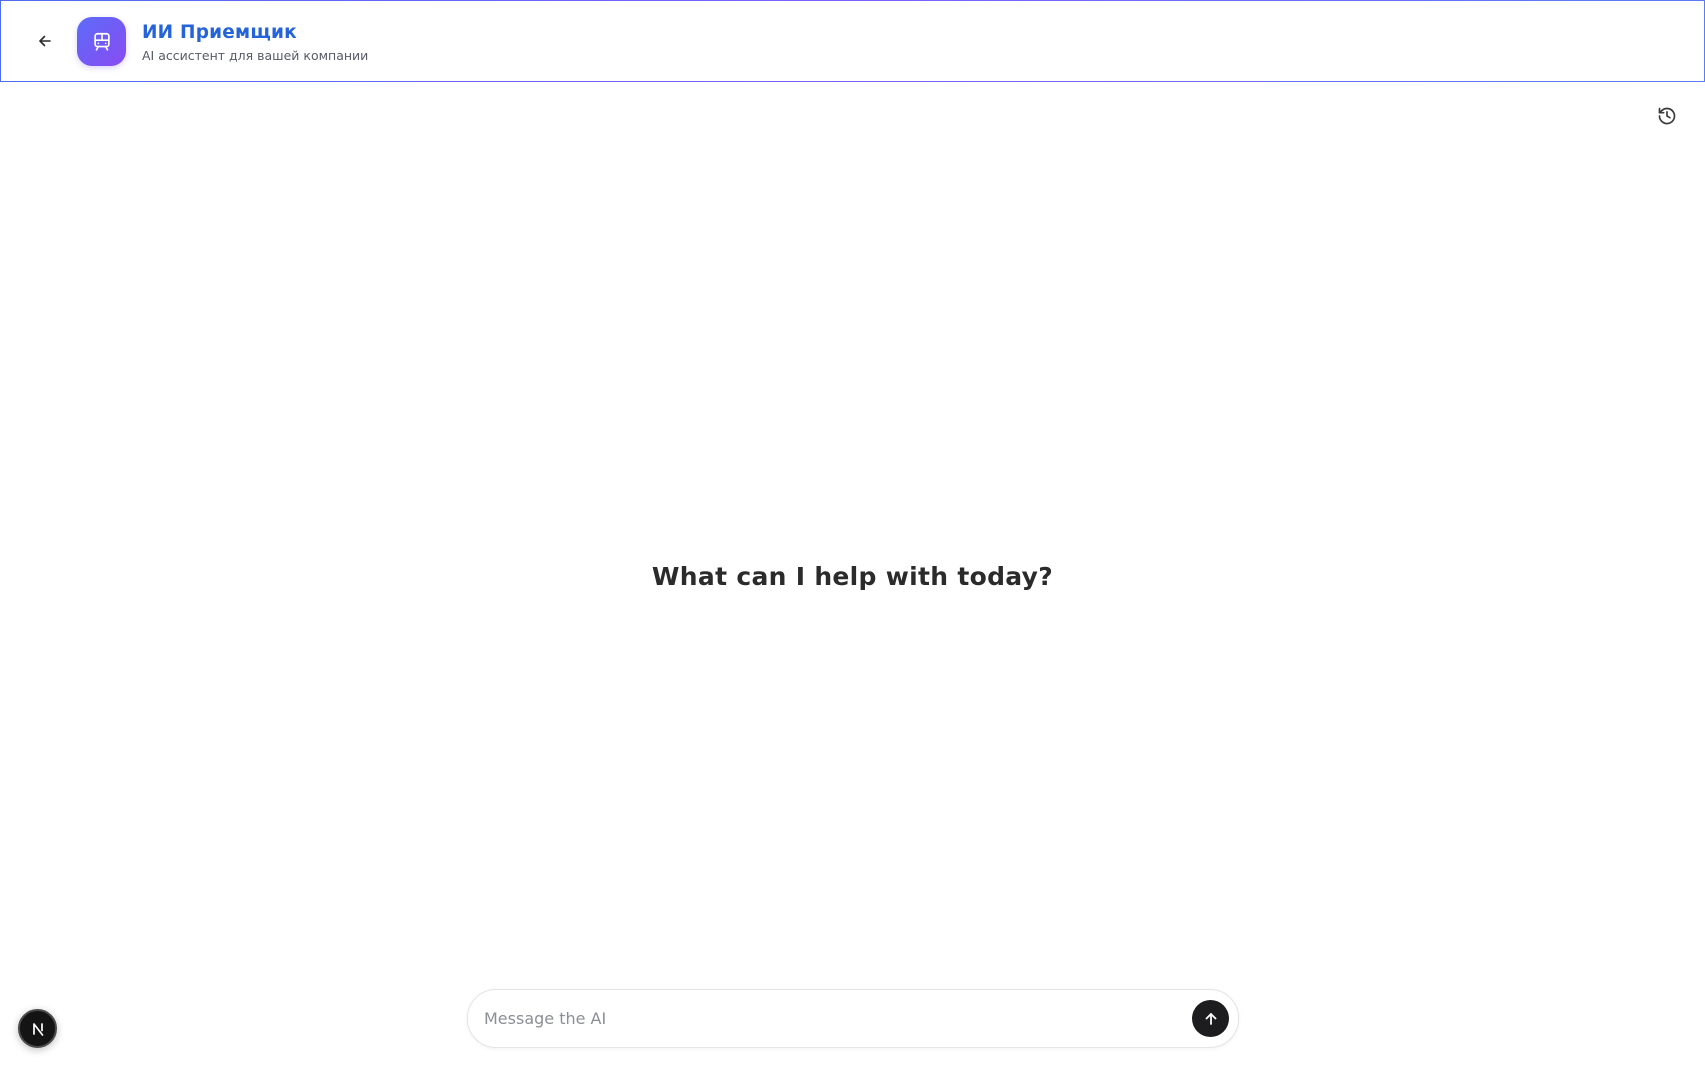 Image resolution: width=1705 pixels, height=1067 pixels. What do you see at coordinates (829, 1018) in the screenshot?
I see `message-input` at bounding box center [829, 1018].